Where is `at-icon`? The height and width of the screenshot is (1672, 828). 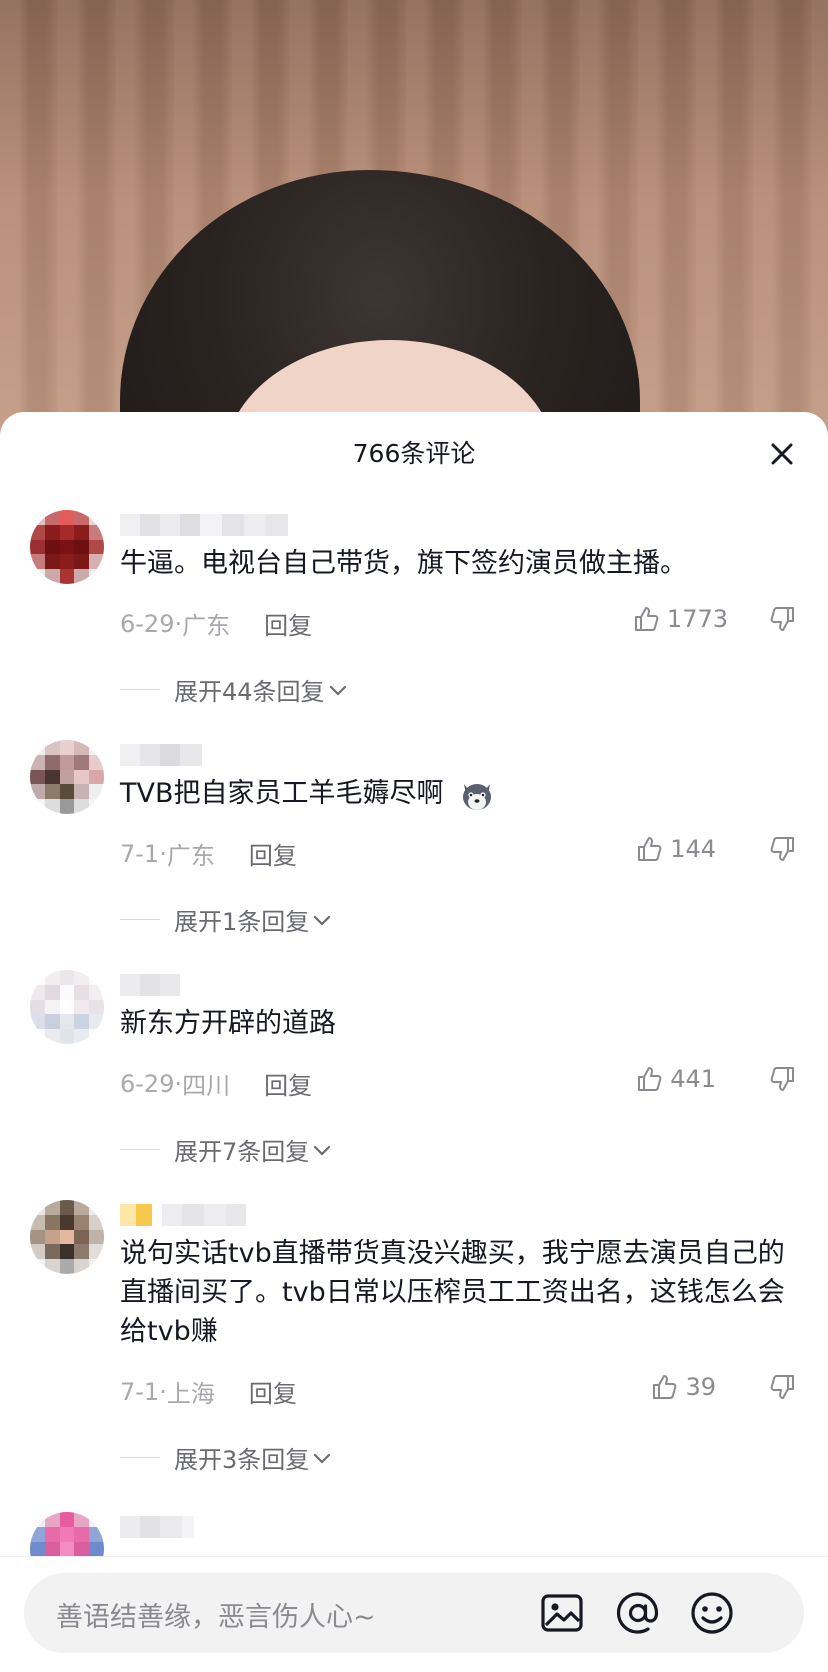 at-icon is located at coordinates (637, 1613).